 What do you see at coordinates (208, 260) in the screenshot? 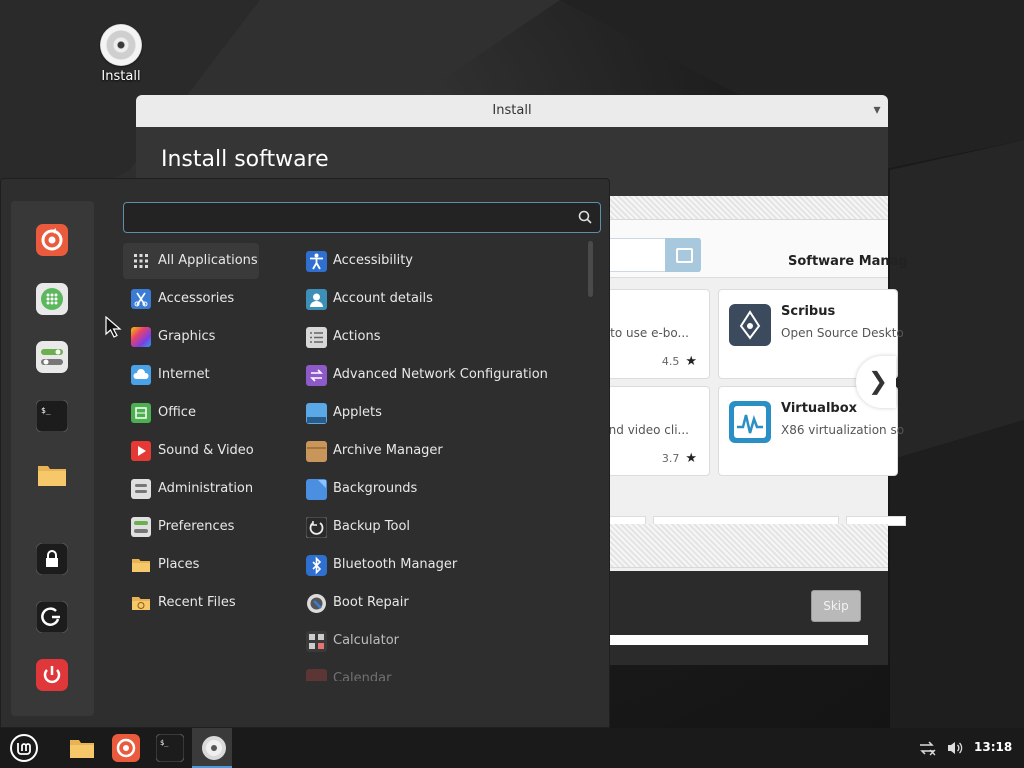
I see `category-label: All Applications` at bounding box center [208, 260].